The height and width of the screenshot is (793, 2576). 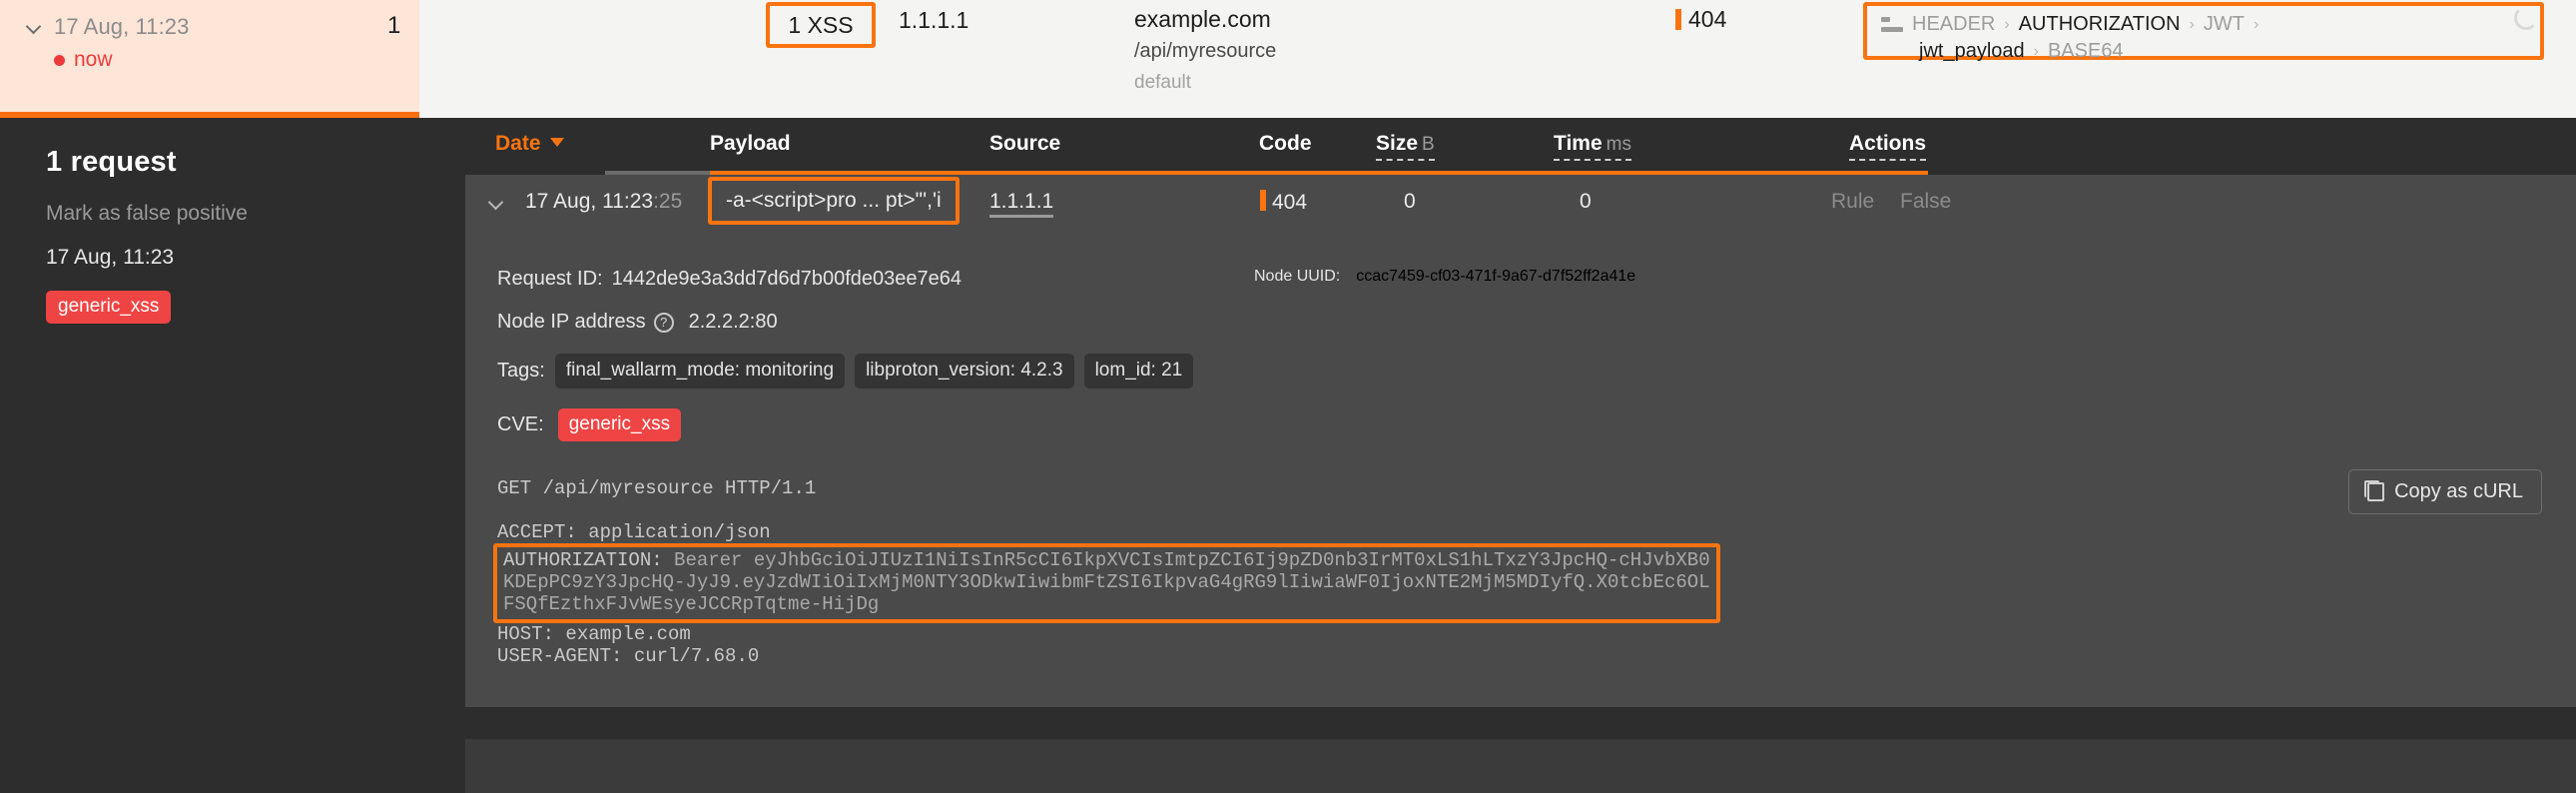 I want to click on attack-status-text: now, so click(x=93, y=59).